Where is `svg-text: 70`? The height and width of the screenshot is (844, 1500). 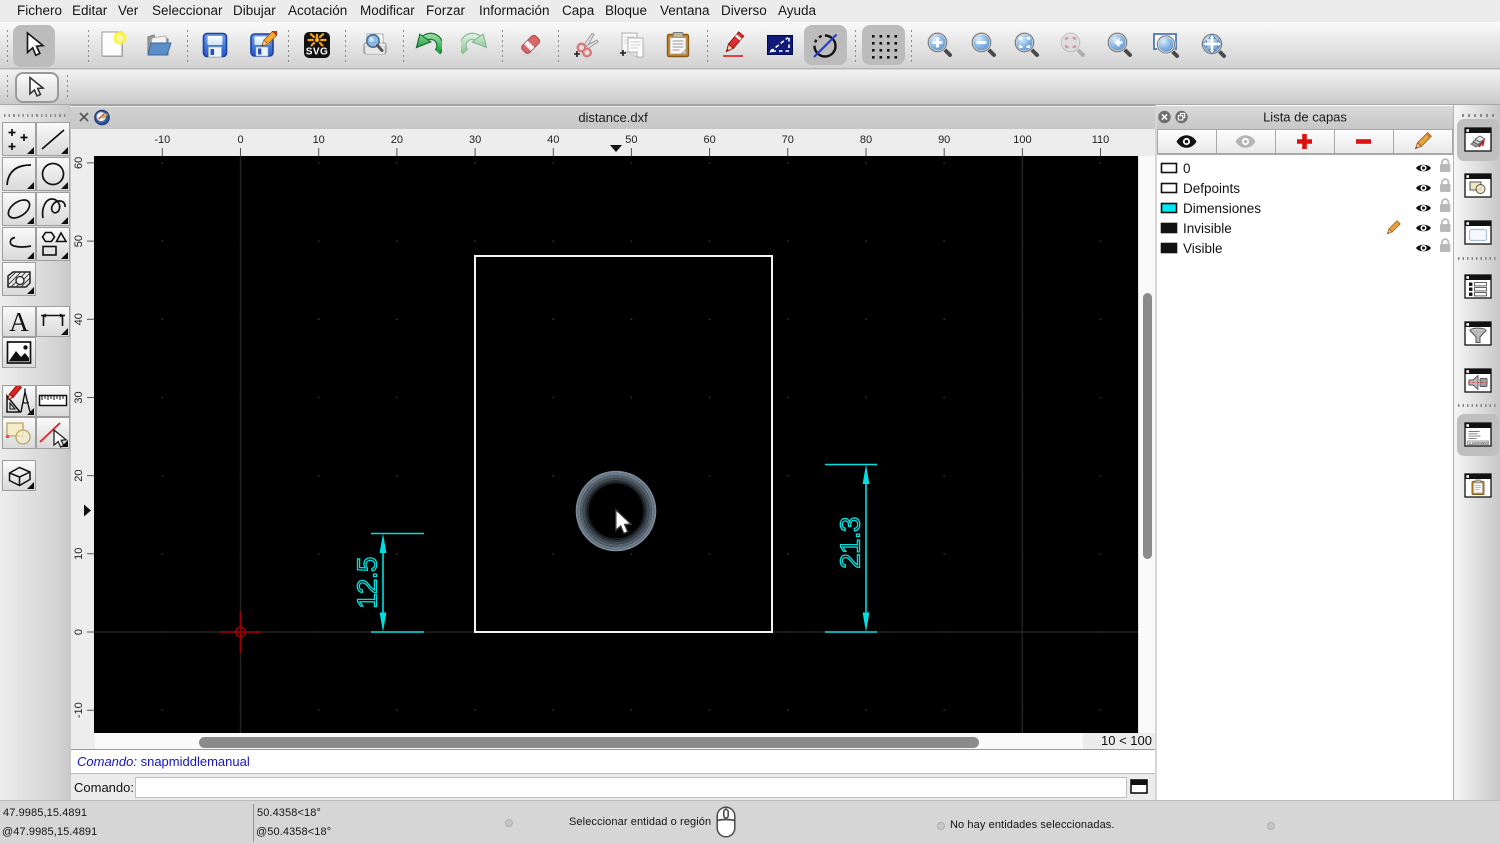
svg-text: 70 is located at coordinates (788, 140).